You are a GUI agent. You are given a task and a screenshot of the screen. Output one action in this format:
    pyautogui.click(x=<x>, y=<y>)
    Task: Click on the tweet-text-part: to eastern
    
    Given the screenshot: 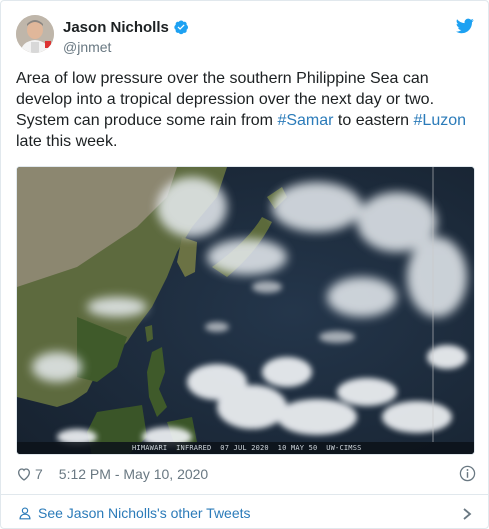 What is the action you would take?
    pyautogui.click(x=373, y=120)
    